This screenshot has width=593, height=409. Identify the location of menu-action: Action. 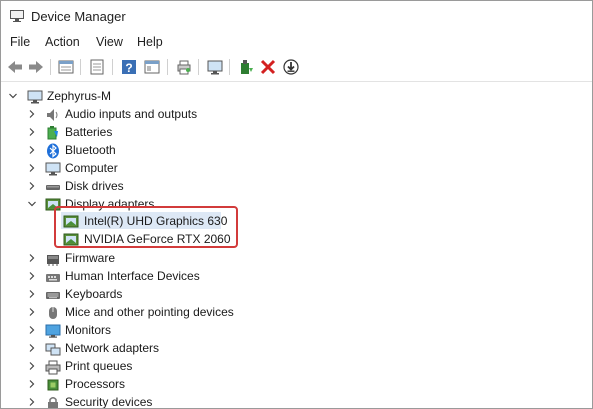
(62, 42).